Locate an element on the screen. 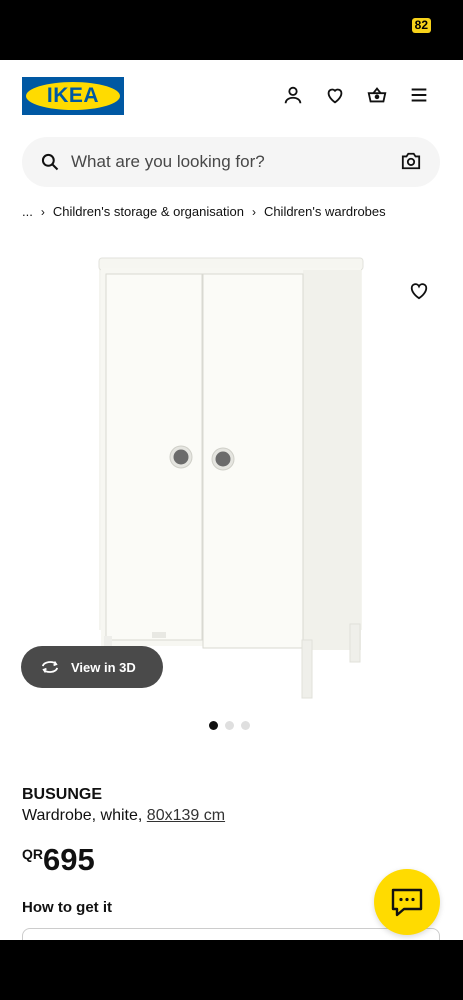  product-description: Wardrobe, white, 80x139 cm is located at coordinates (123, 816).